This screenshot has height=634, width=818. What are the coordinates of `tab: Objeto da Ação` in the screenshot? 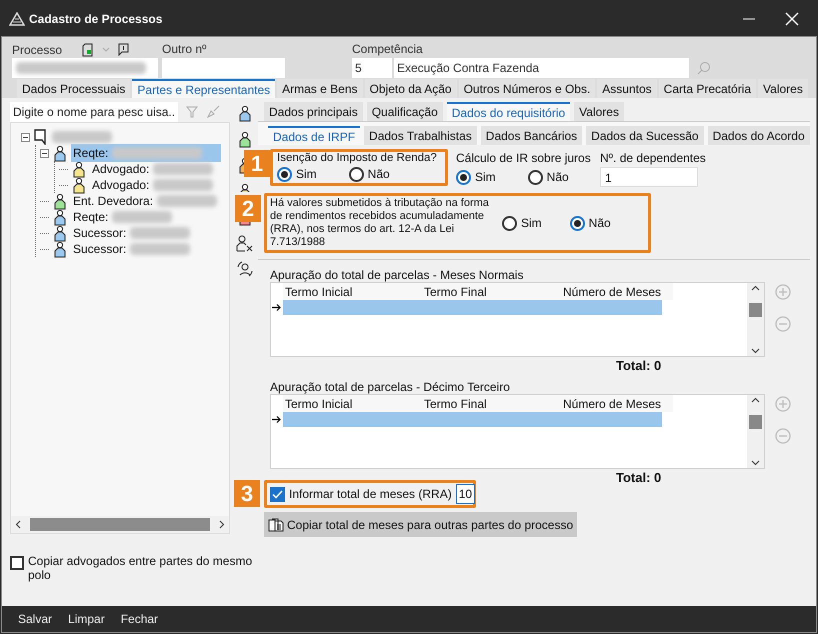 It's located at (410, 88).